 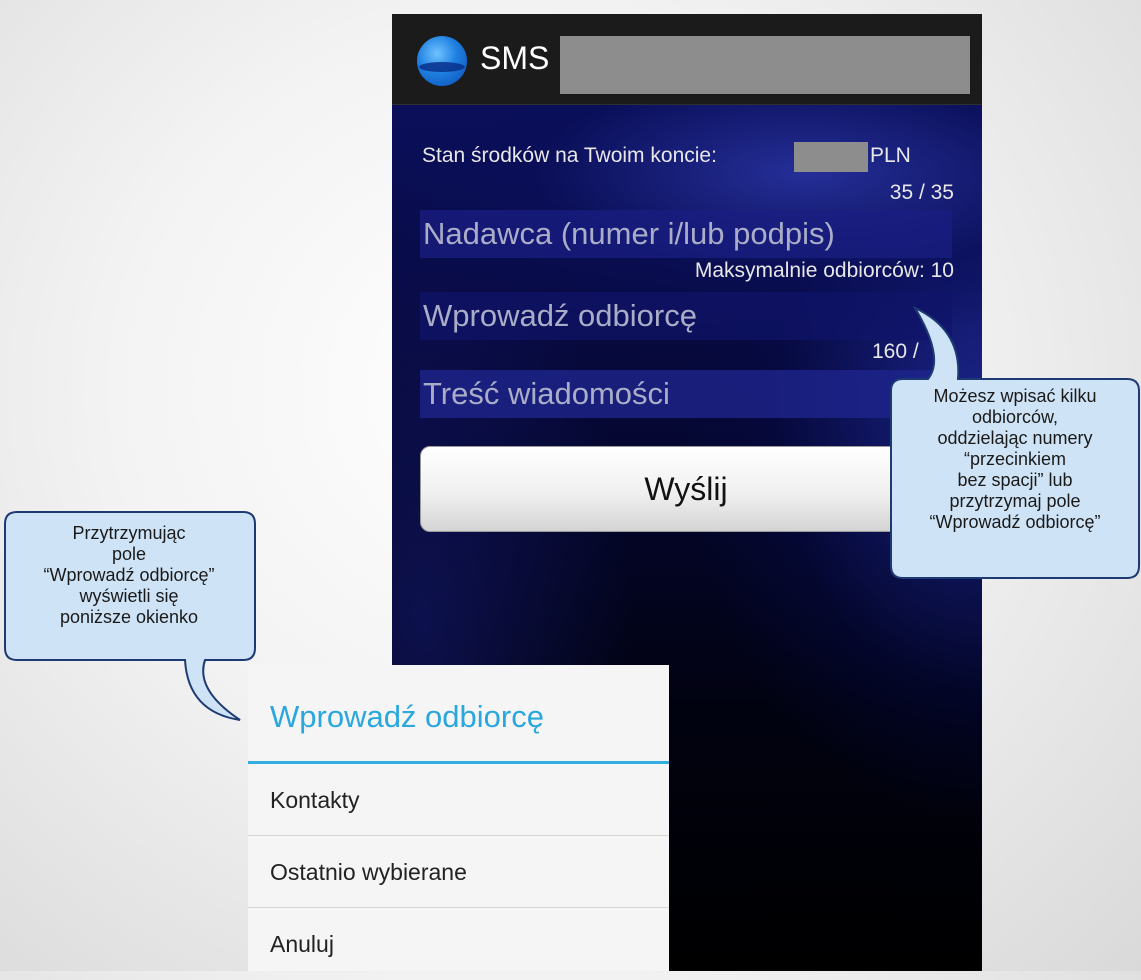 What do you see at coordinates (1015, 522) in the screenshot?
I see `callout-right-line: “Wprowadź odbiorcę”` at bounding box center [1015, 522].